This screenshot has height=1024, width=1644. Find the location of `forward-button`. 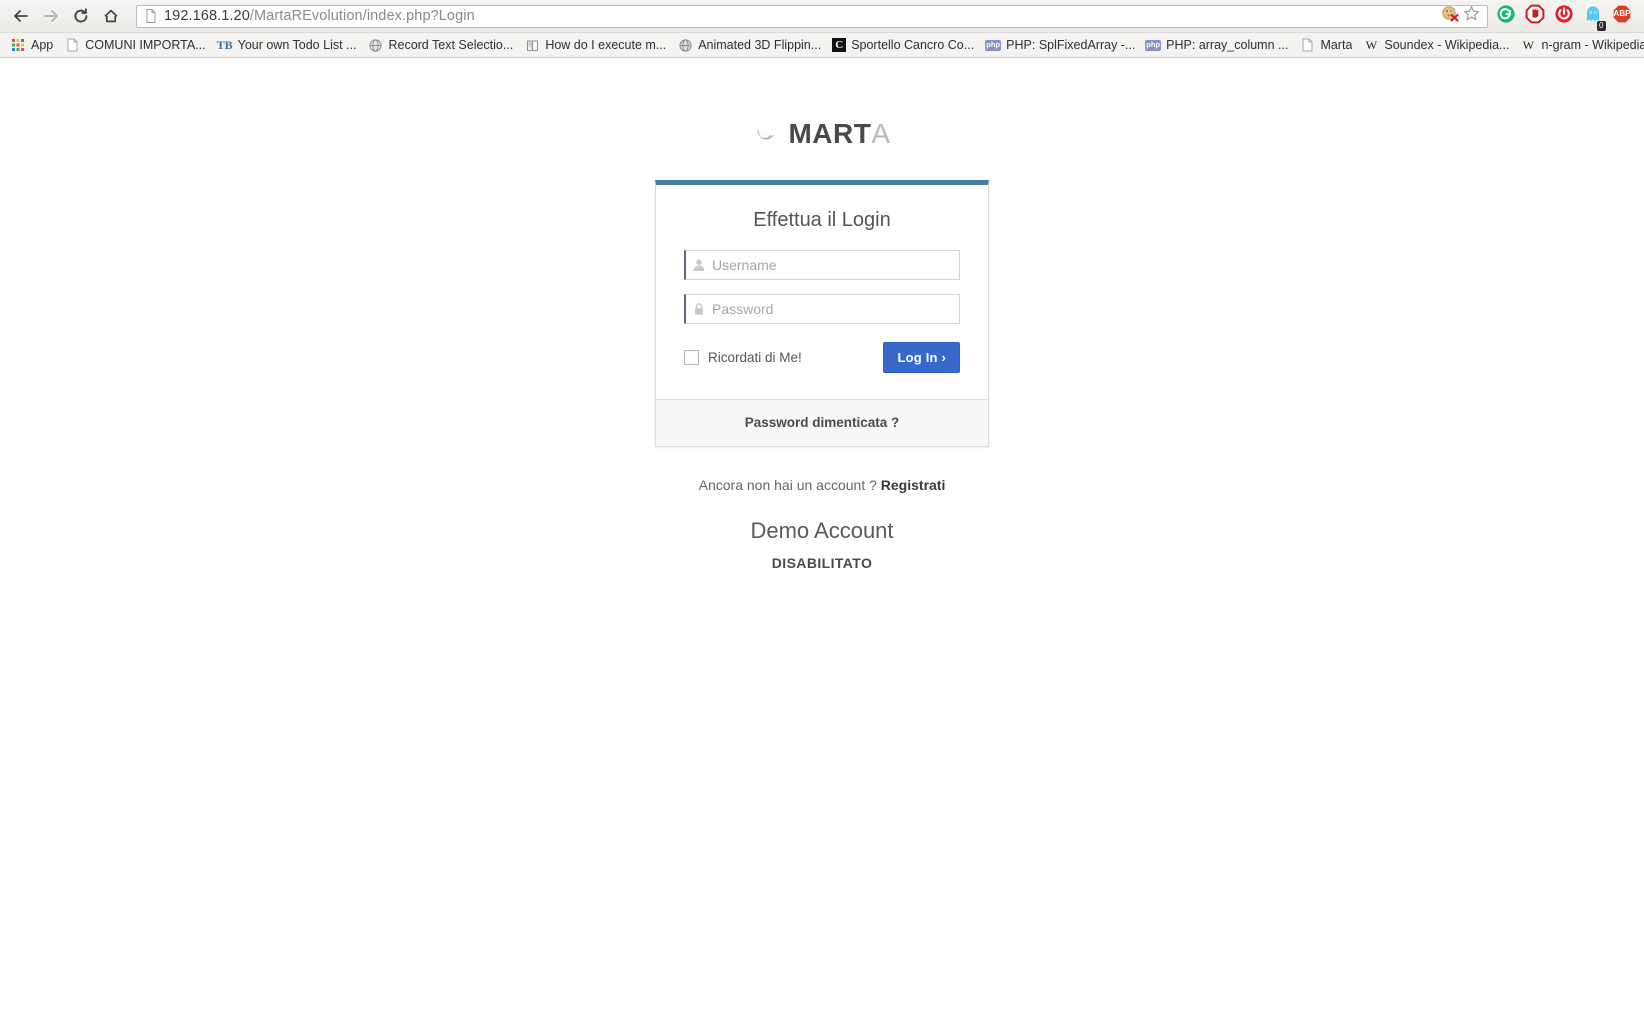

forward-button is located at coordinates (51, 16).